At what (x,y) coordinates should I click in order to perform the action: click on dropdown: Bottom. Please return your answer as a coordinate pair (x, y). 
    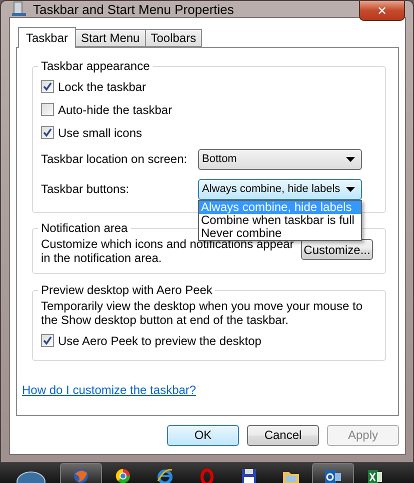
    Looking at the image, I should click on (280, 159).